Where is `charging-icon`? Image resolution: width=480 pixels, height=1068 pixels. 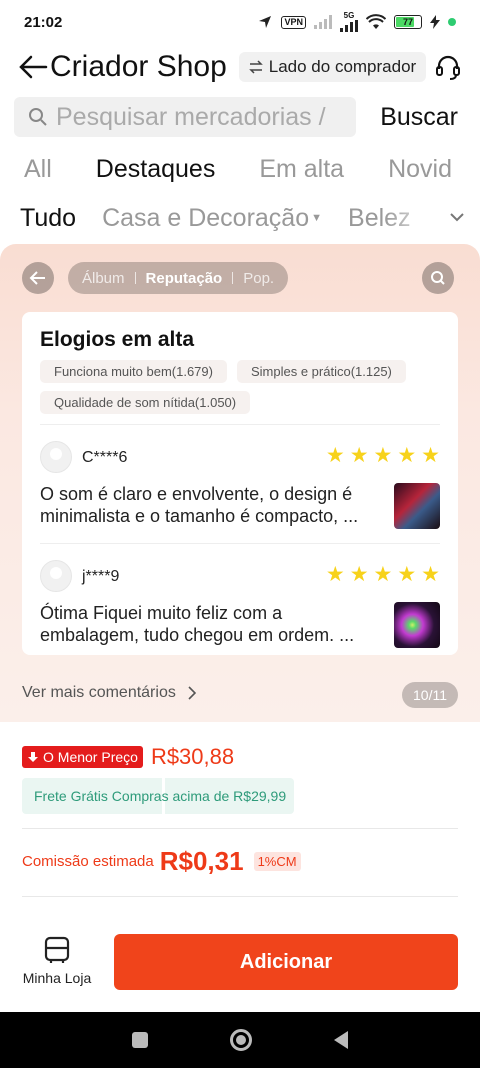
charging-icon is located at coordinates (435, 22).